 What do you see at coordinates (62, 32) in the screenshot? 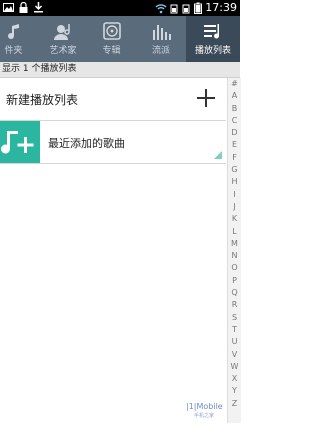
I see `artist-icon` at bounding box center [62, 32].